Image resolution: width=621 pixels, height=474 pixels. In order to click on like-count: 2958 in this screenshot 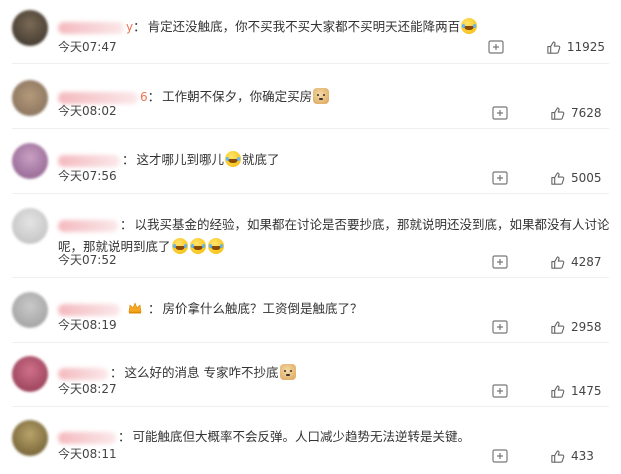, I will do `click(586, 327)`.